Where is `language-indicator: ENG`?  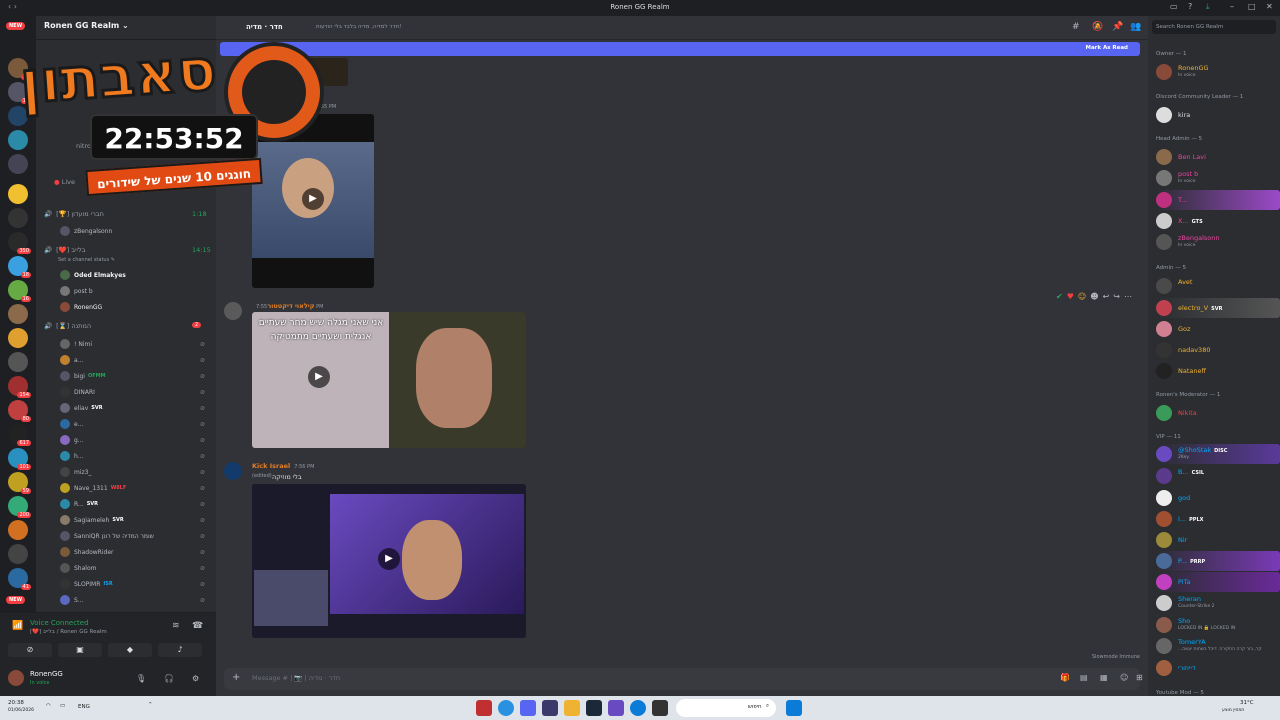
language-indicator: ENG is located at coordinates (84, 707).